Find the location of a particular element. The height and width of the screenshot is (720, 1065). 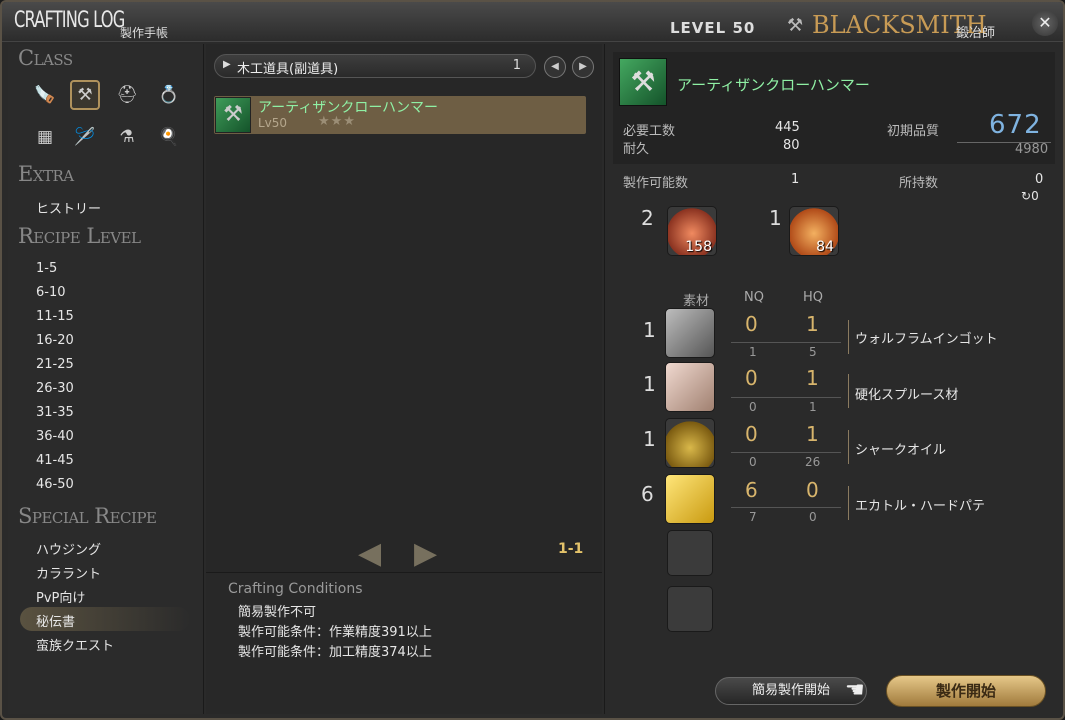

crystal-required: 2 is located at coordinates (647, 218).